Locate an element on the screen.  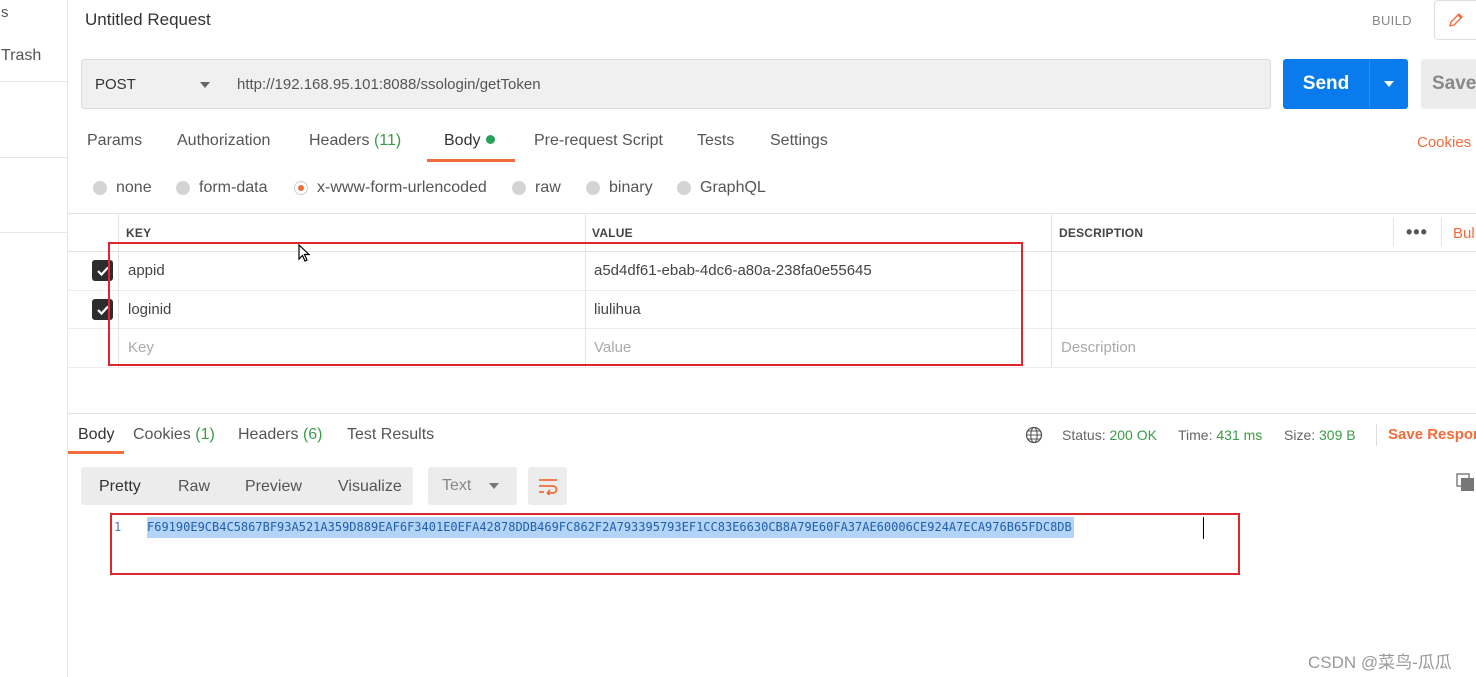
radio-x-www-form-urlencoded: x-www-form-urlencoded is located at coordinates (390, 188).